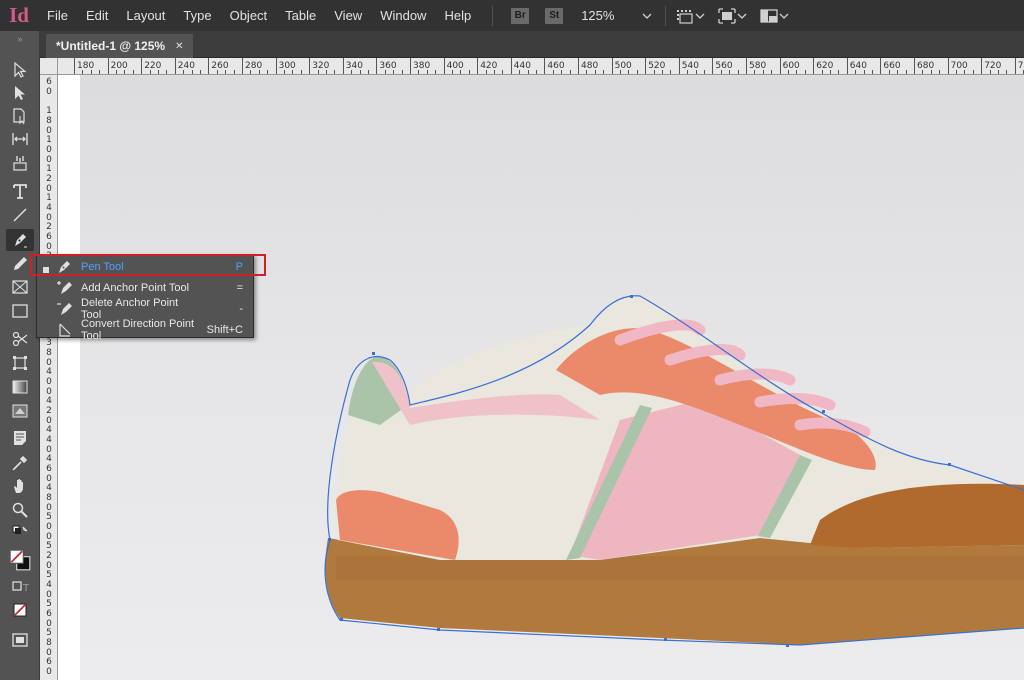 This screenshot has width=1024, height=680. Describe the element at coordinates (20, 139) in the screenshot. I see `gap-tool-icon` at that location.